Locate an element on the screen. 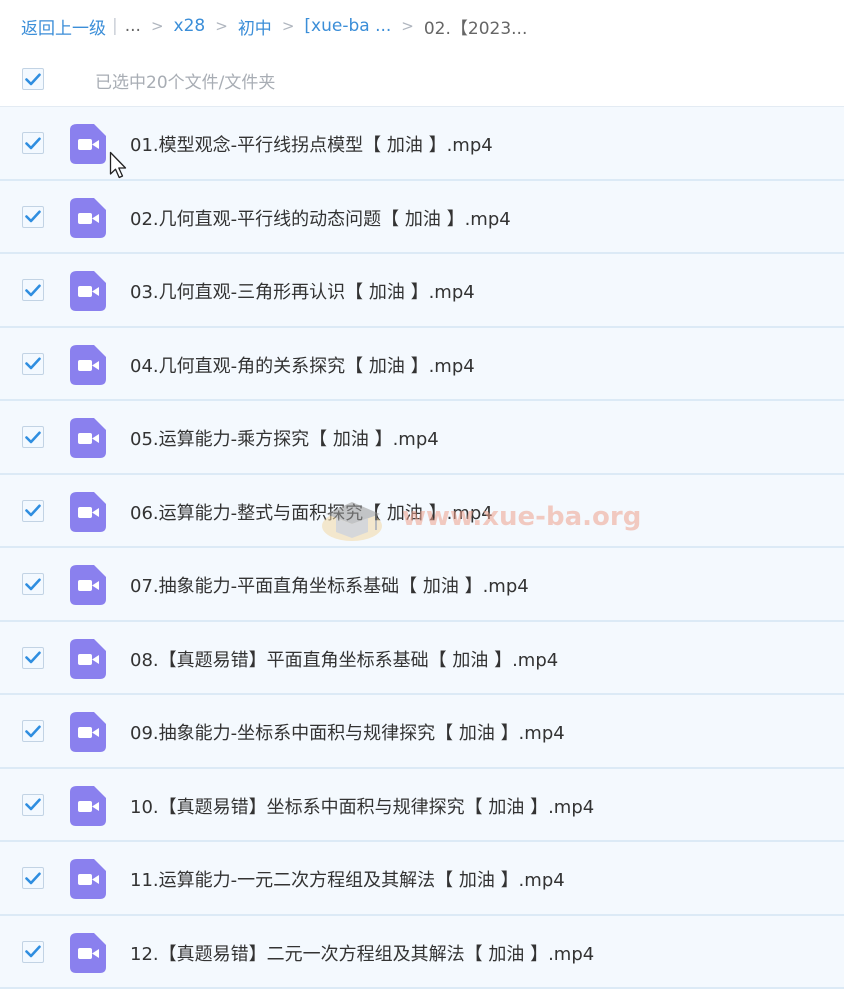 The width and height of the screenshot is (844, 989). file-name: 08.【真题易错】平面直角坐标系基础【 加油 】.mp4 is located at coordinates (344, 659).